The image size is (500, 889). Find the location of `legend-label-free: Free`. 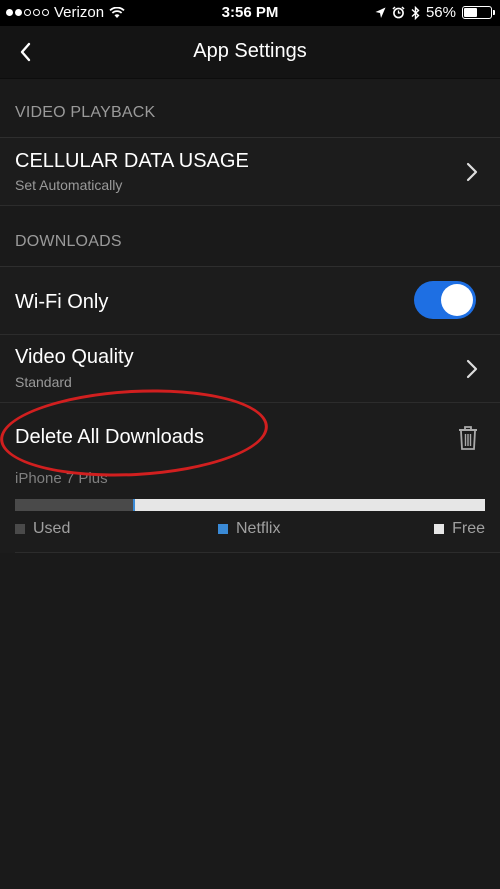

legend-label-free: Free is located at coordinates (468, 528).